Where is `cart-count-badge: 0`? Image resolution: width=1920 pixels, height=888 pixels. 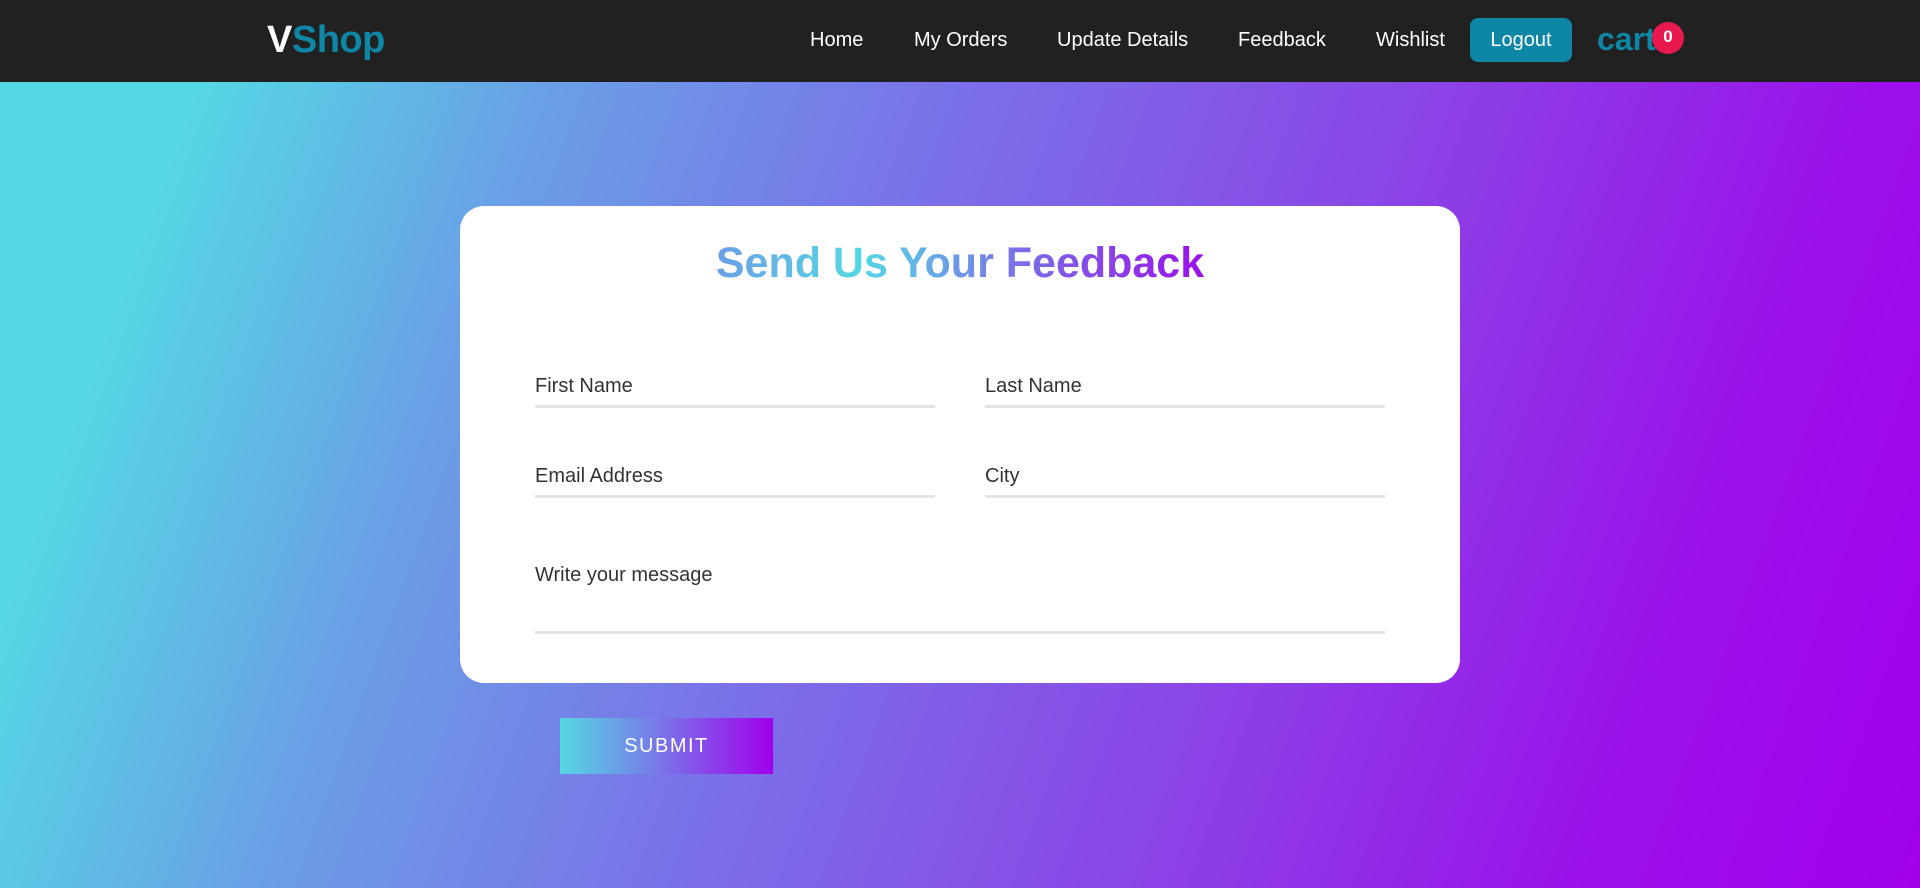 cart-count-badge: 0 is located at coordinates (1668, 38).